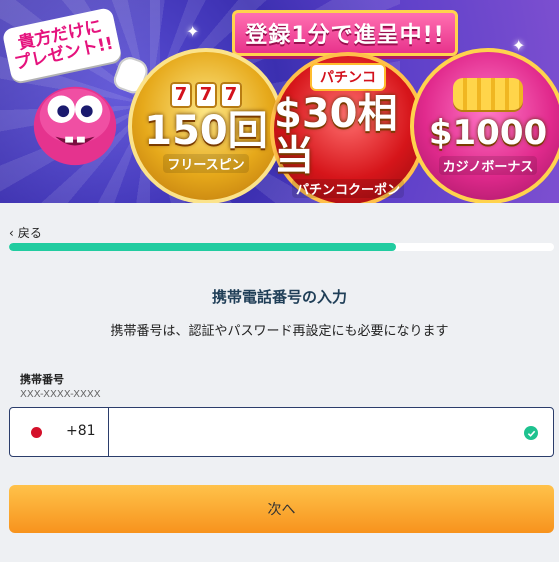 The image size is (559, 562). I want to click on pachinko-coupon-medal: パチンコ $30相当 パチンコクーポン, so click(348, 127).